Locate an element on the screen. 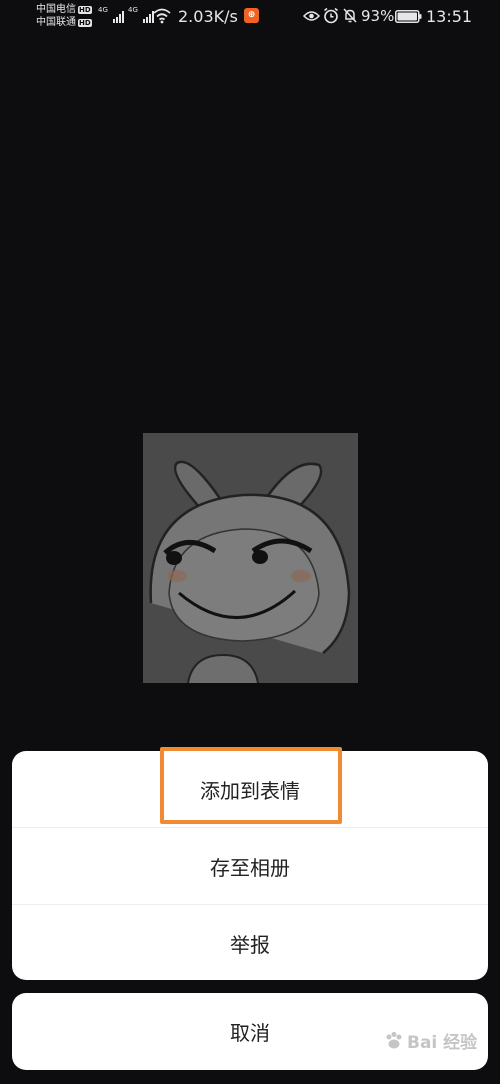  signal-2-icon: 4G is located at coordinates (141, 14).